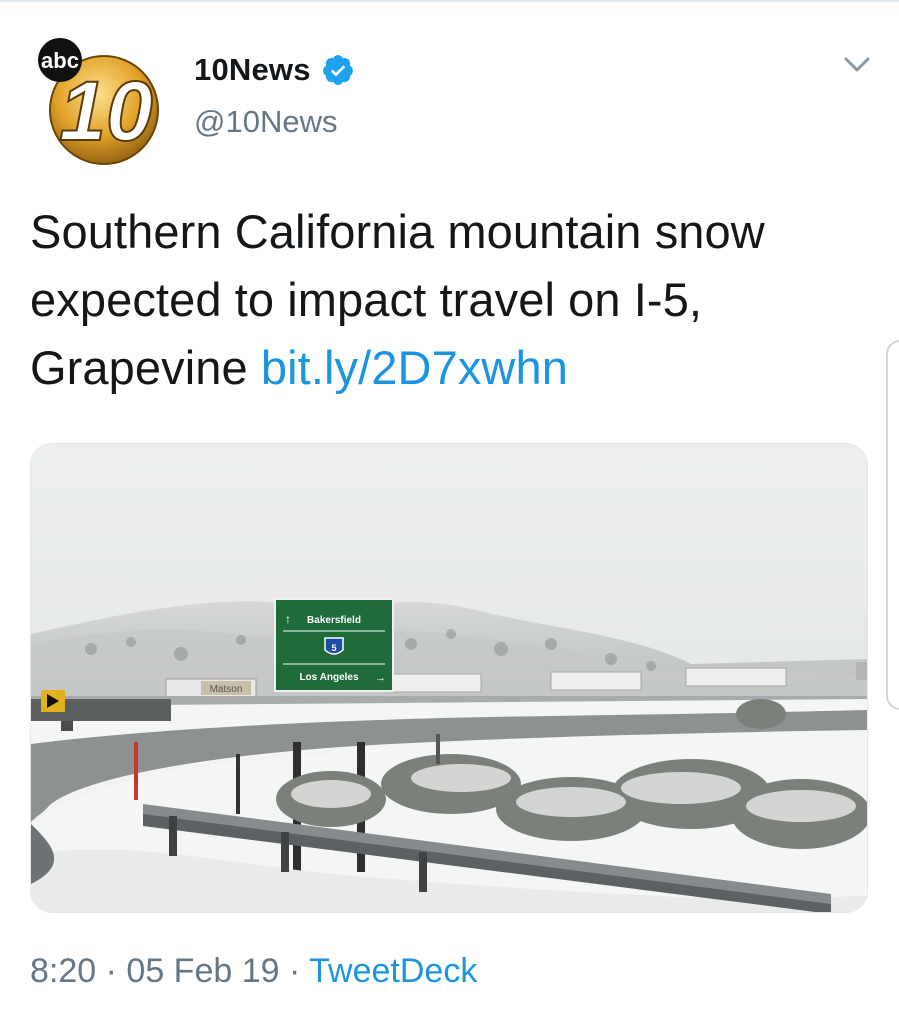 This screenshot has height=1024, width=899. I want to click on tweet-source: TweetDeck, so click(393, 971).